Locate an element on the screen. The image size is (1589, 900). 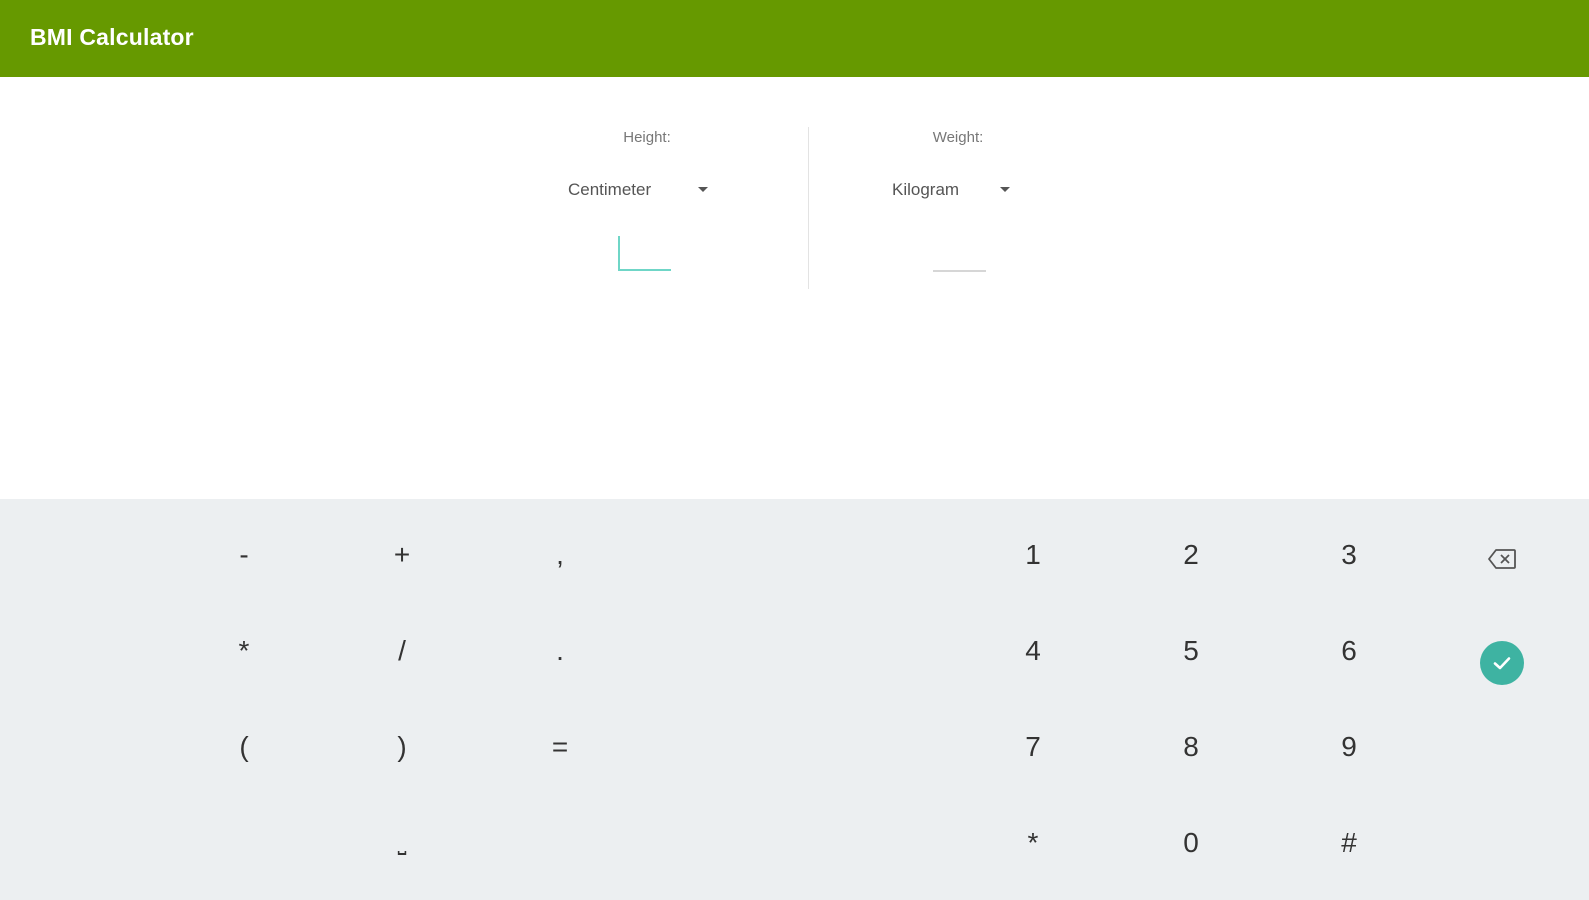
key-equals: = is located at coordinates (560, 747).